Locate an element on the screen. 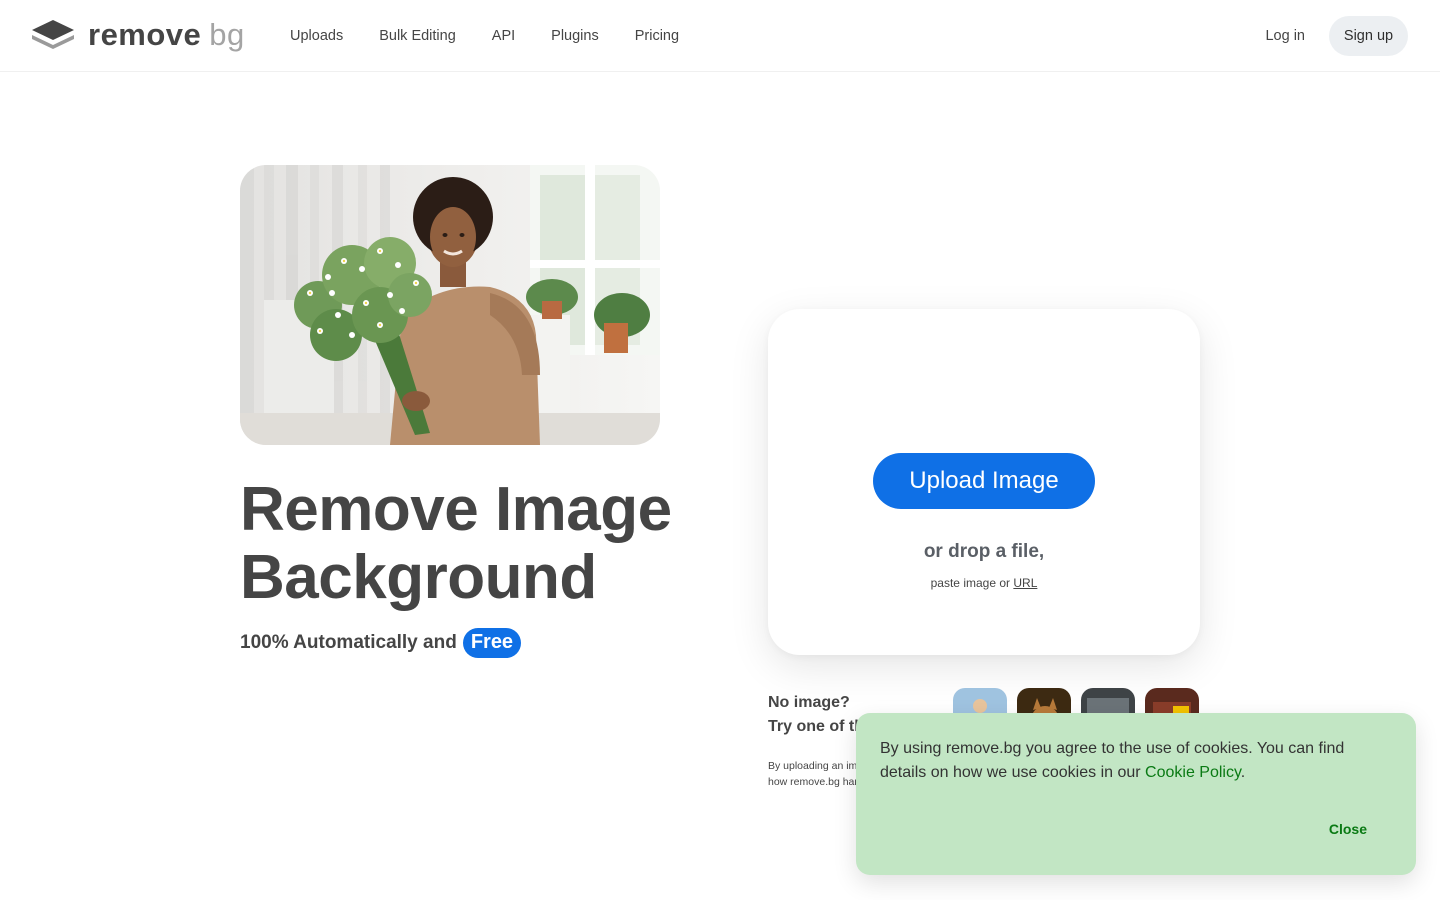 This screenshot has height=900, width=1440. auth-links: Log in Sign up is located at coordinates (1336, 36).